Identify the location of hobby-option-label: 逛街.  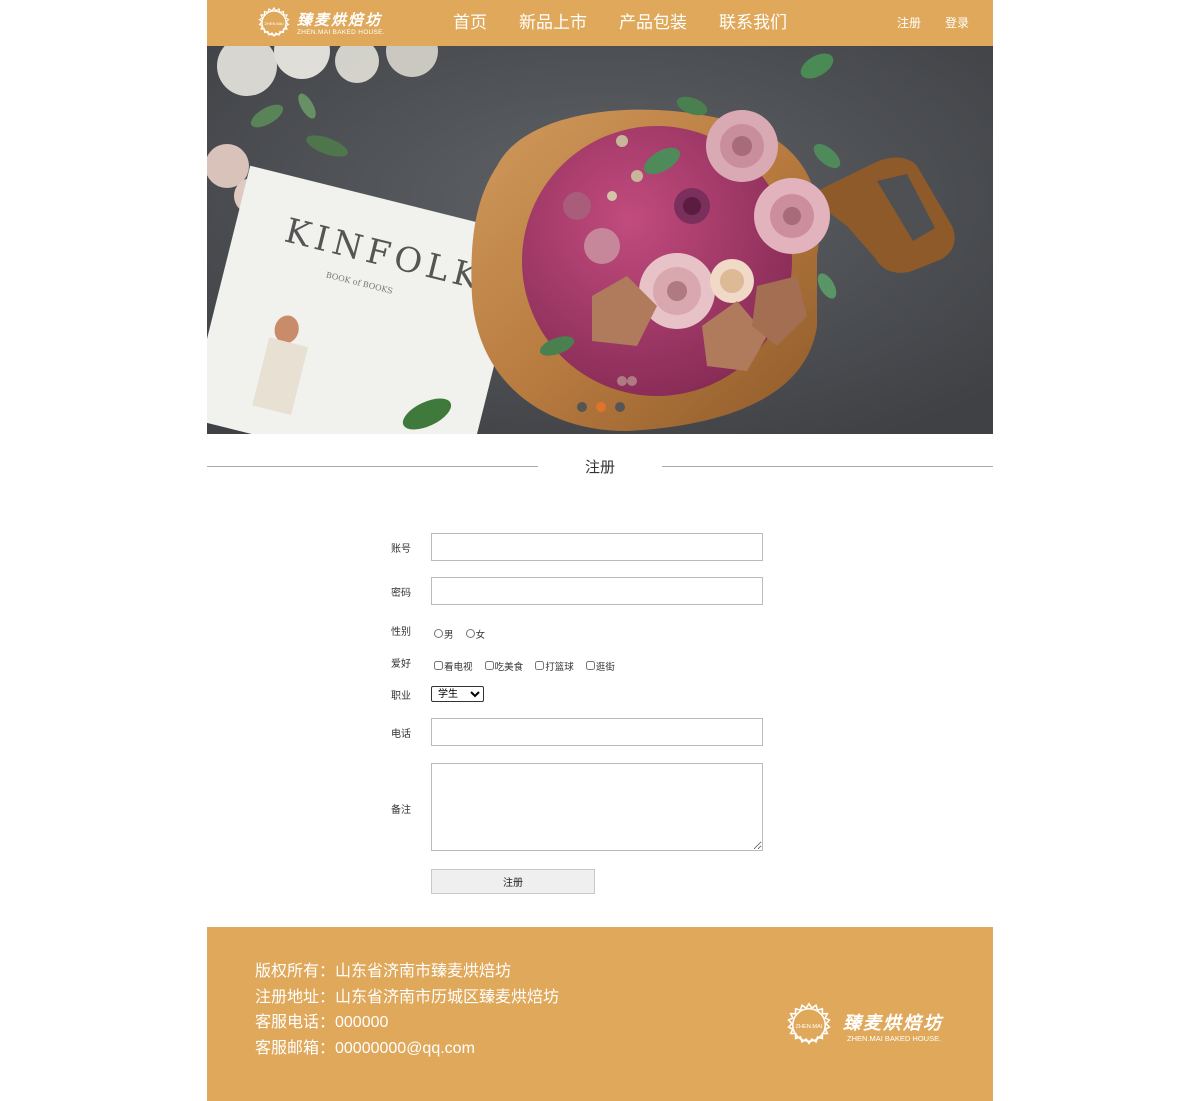
(605, 667).